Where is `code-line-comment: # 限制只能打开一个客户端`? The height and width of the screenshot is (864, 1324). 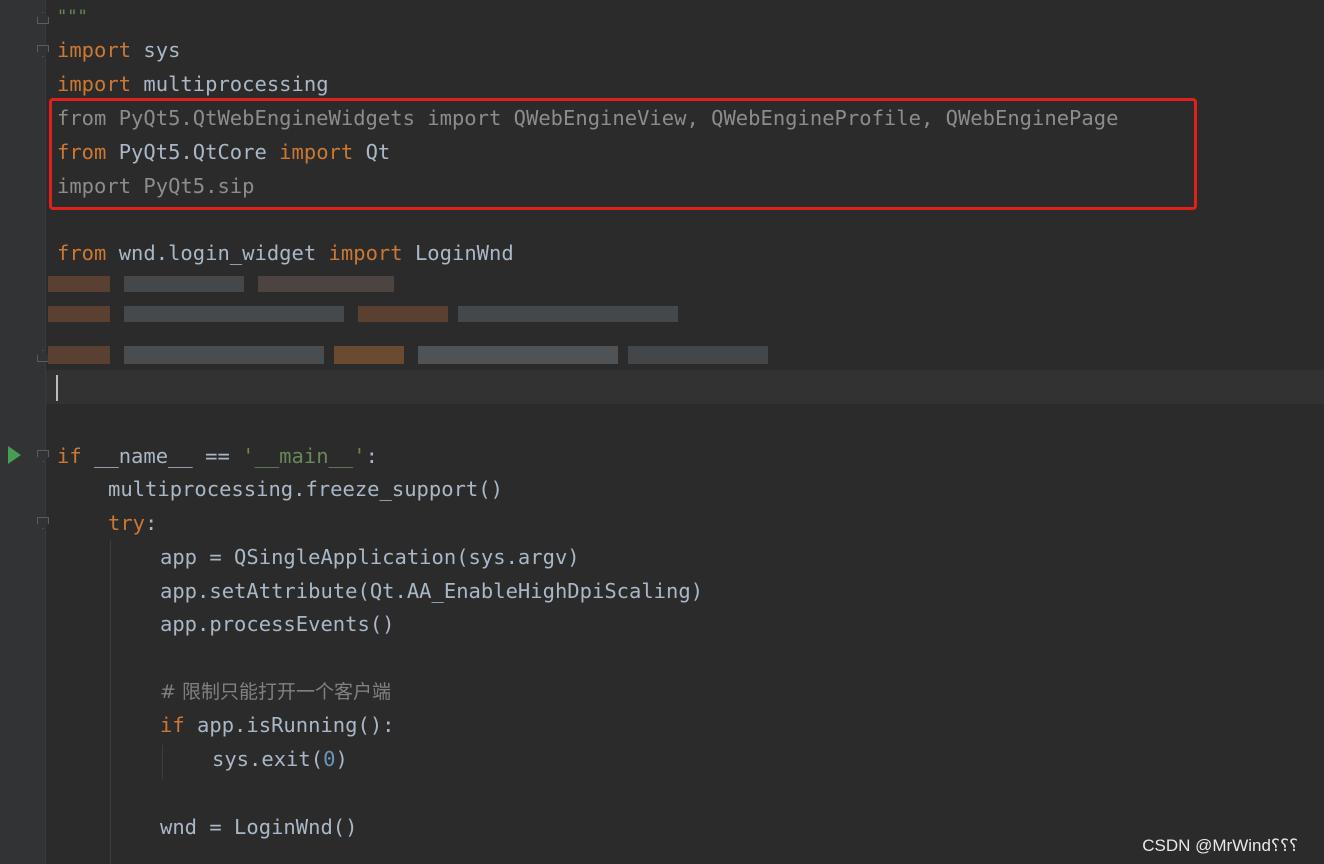
code-line-comment: # 限制只能打开一个客户端 is located at coordinates (275, 692).